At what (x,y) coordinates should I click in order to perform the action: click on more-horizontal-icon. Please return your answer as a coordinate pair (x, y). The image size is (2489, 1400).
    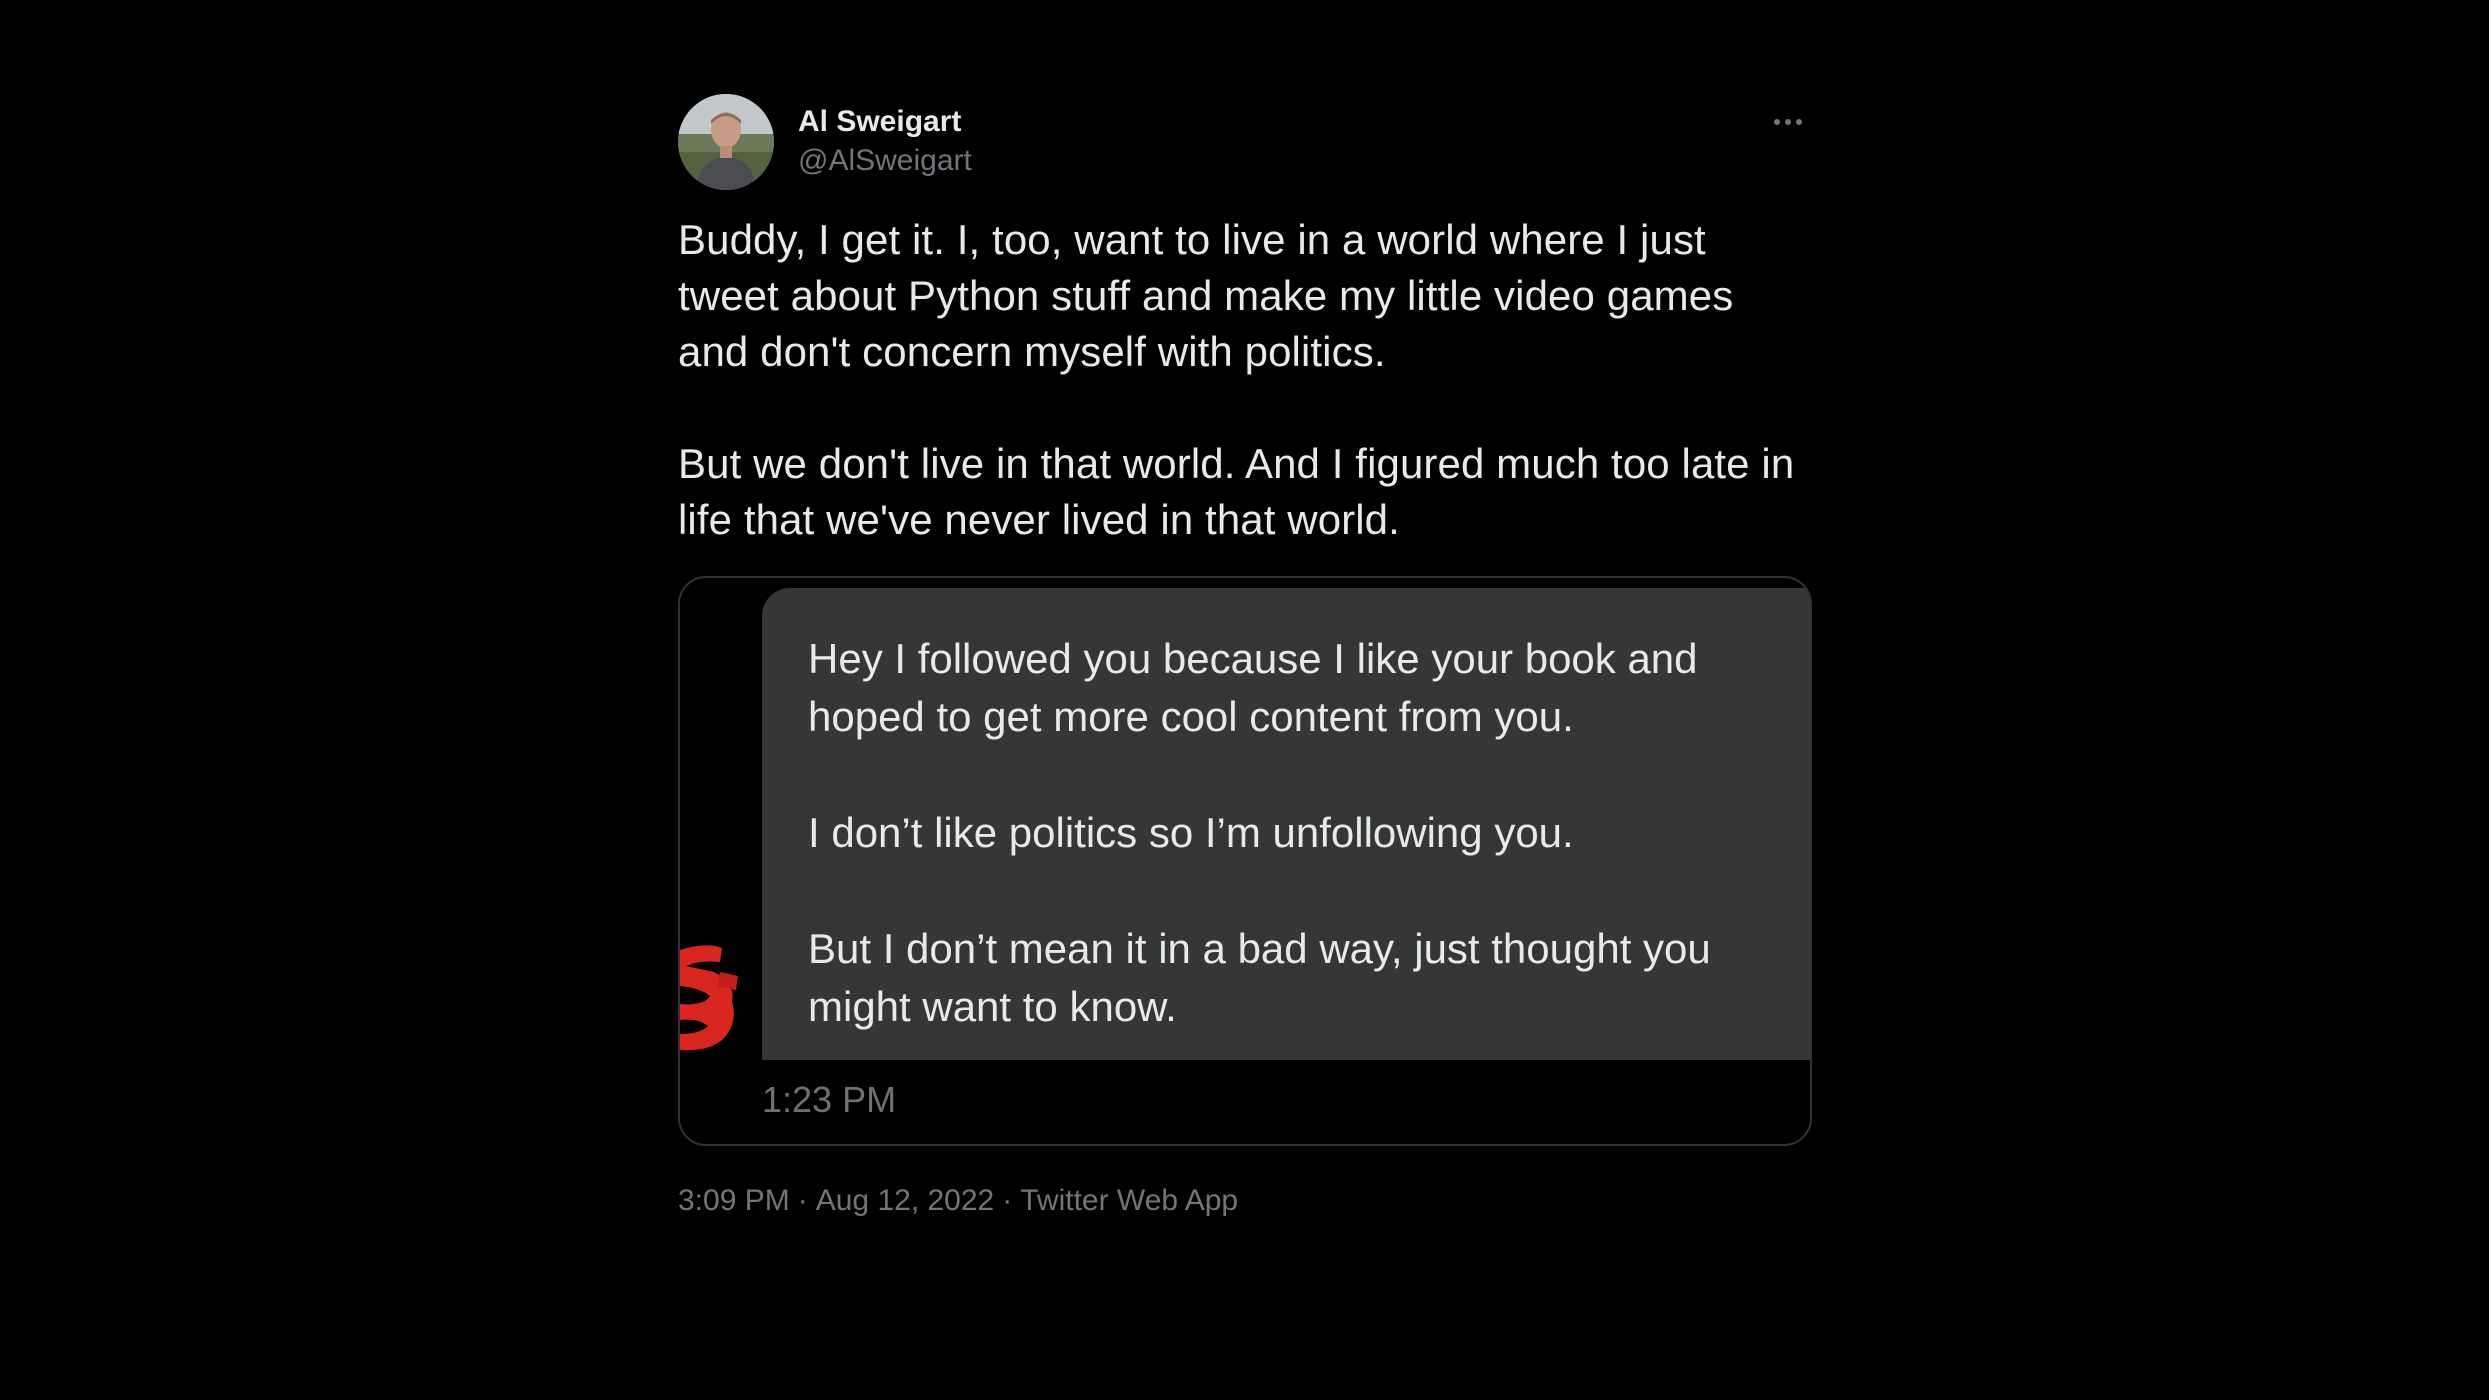
    Looking at the image, I should click on (1788, 122).